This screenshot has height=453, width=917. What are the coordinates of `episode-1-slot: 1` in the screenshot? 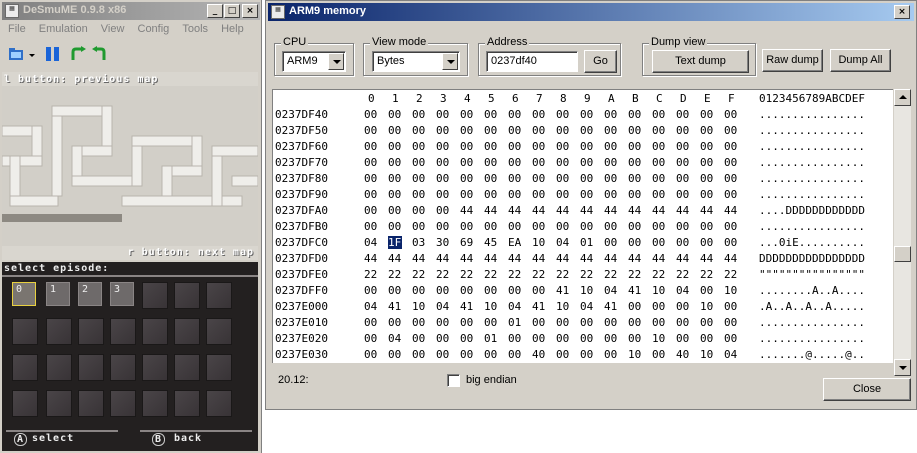 It's located at (58, 294).